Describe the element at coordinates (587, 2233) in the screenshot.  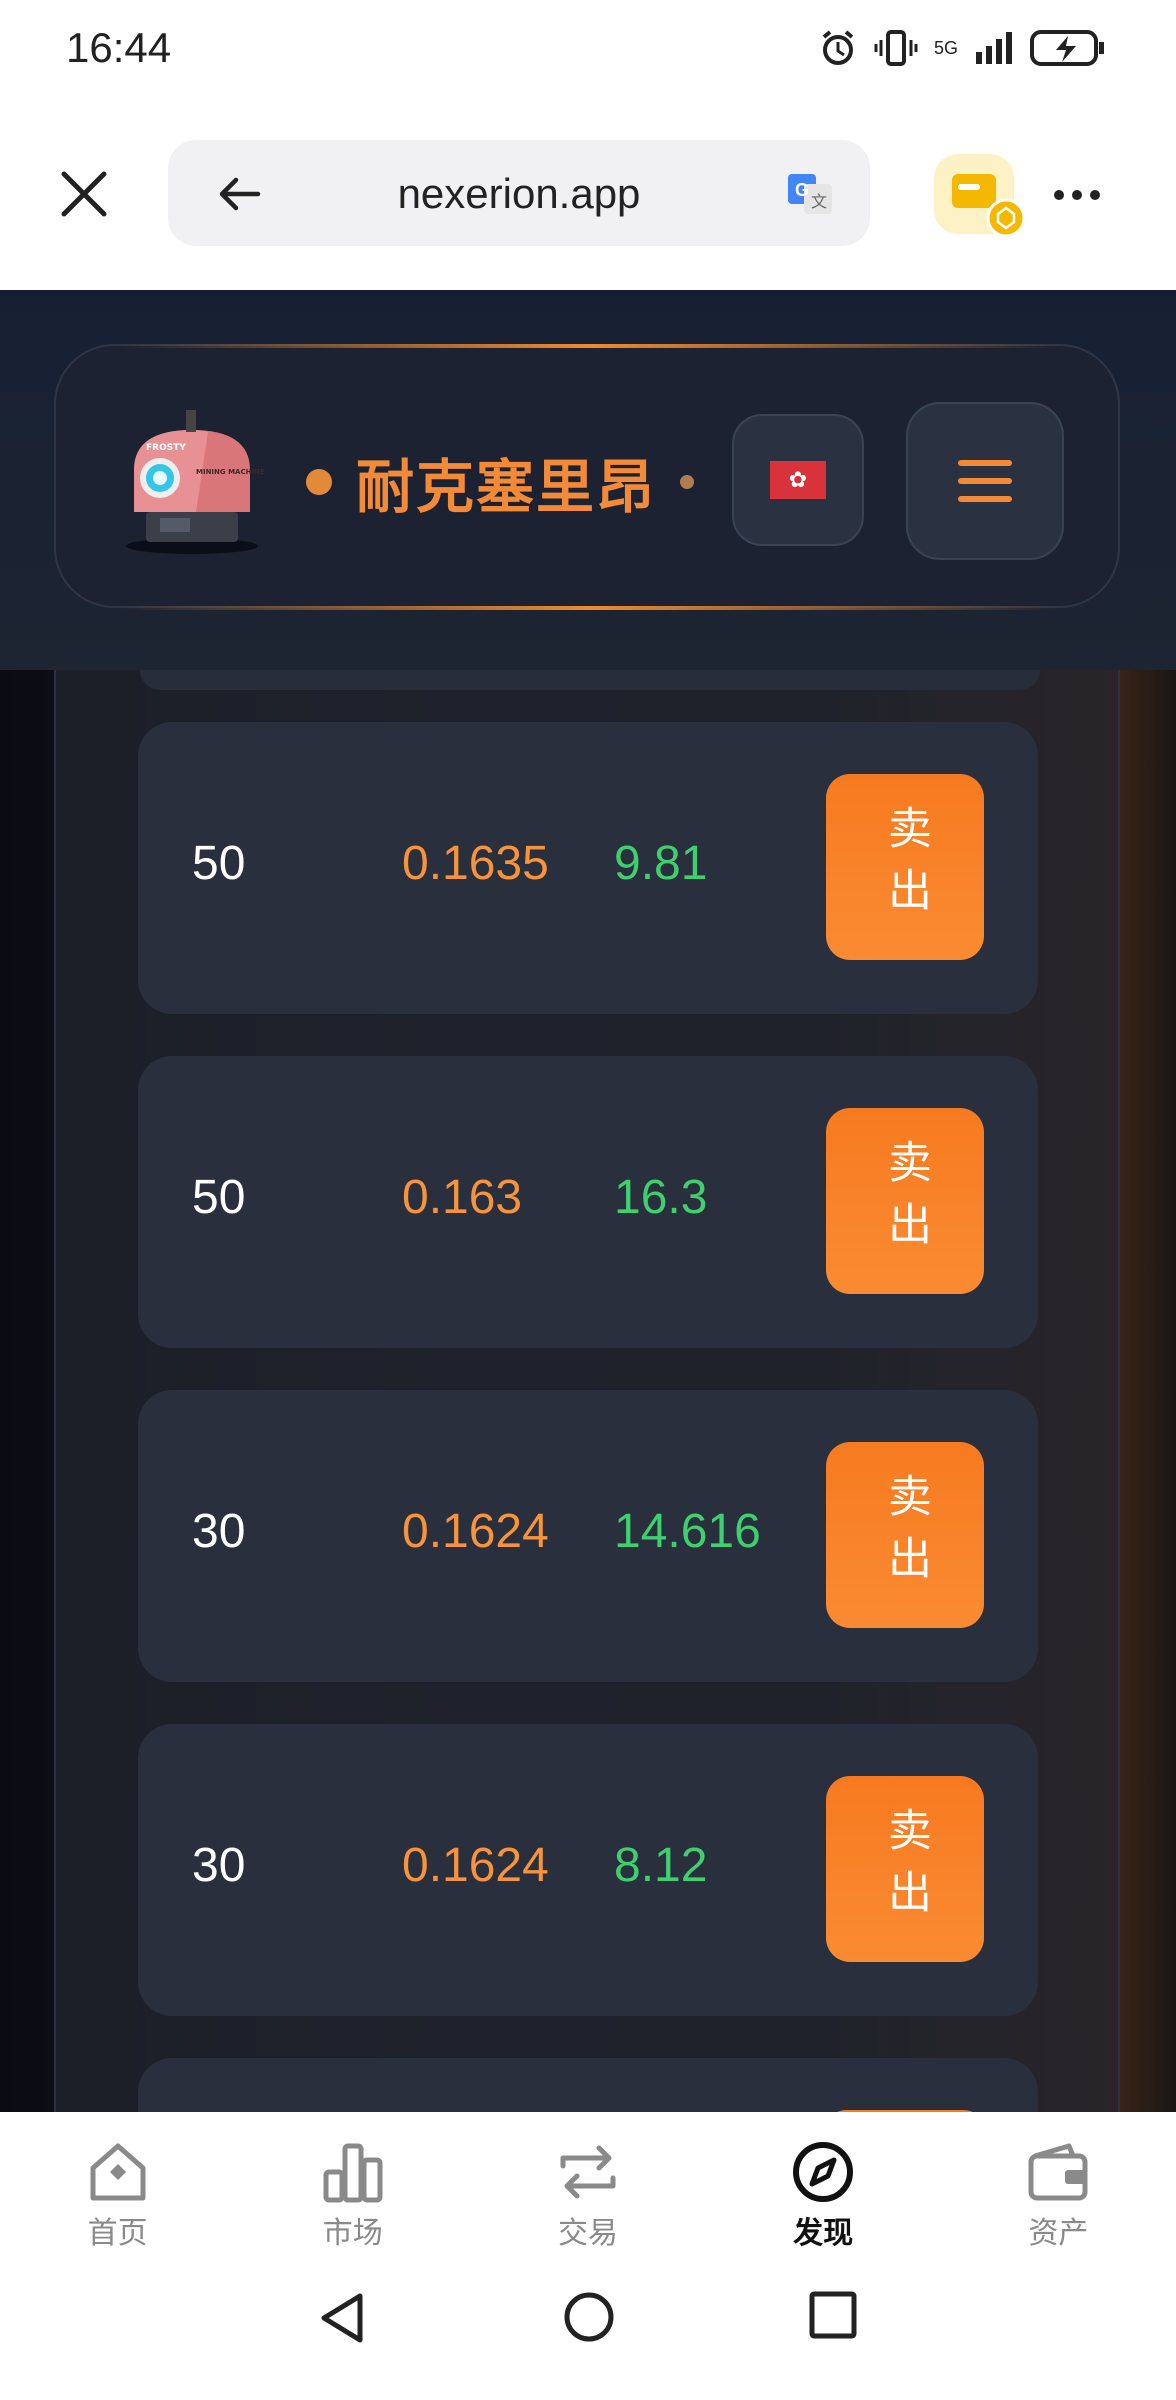
I see `nav-label: 交易` at that location.